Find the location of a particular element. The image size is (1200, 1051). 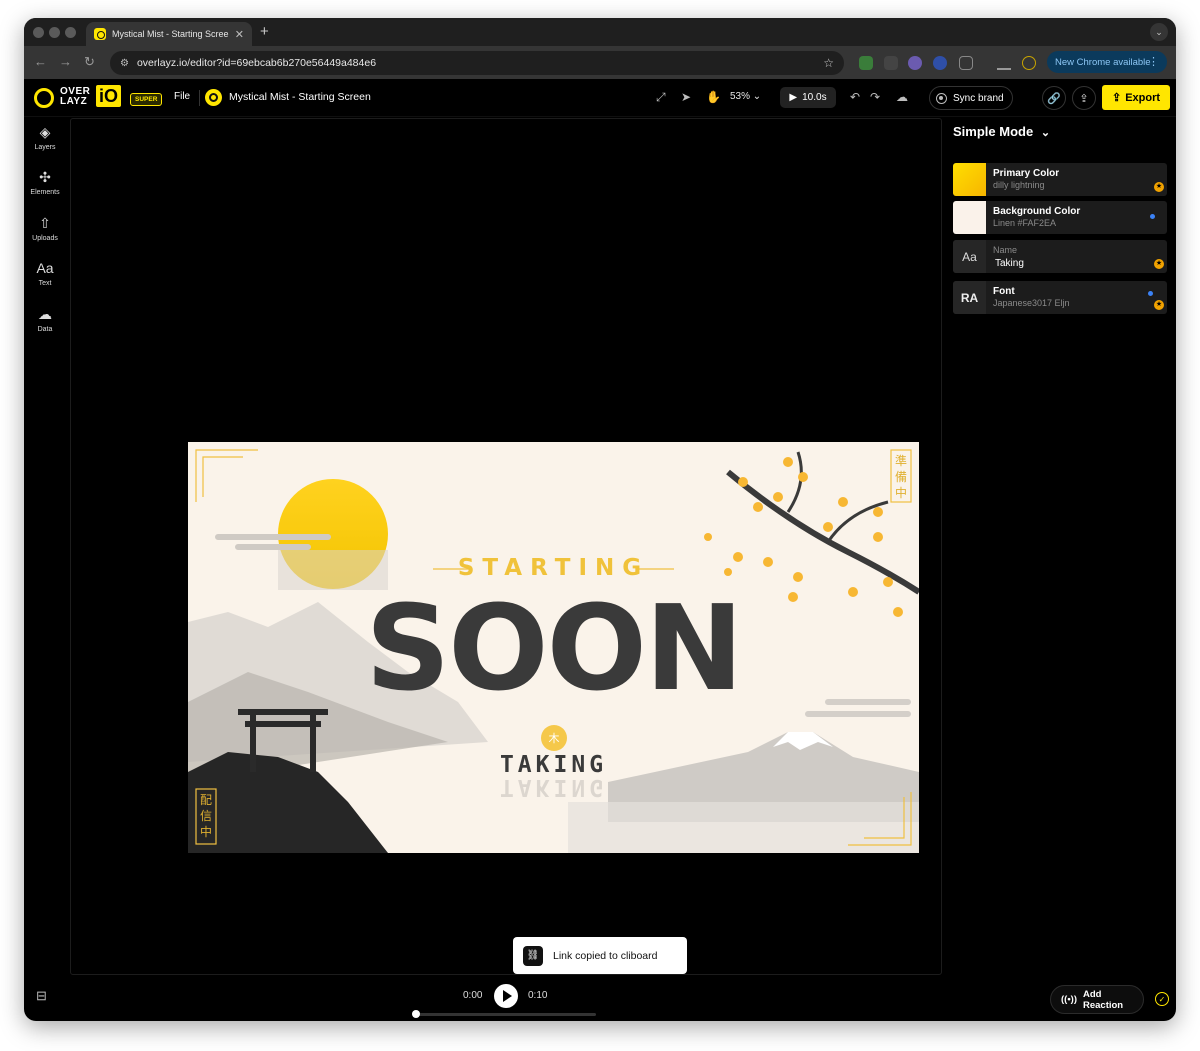

play-icon: ▶ is located at coordinates (793, 97).